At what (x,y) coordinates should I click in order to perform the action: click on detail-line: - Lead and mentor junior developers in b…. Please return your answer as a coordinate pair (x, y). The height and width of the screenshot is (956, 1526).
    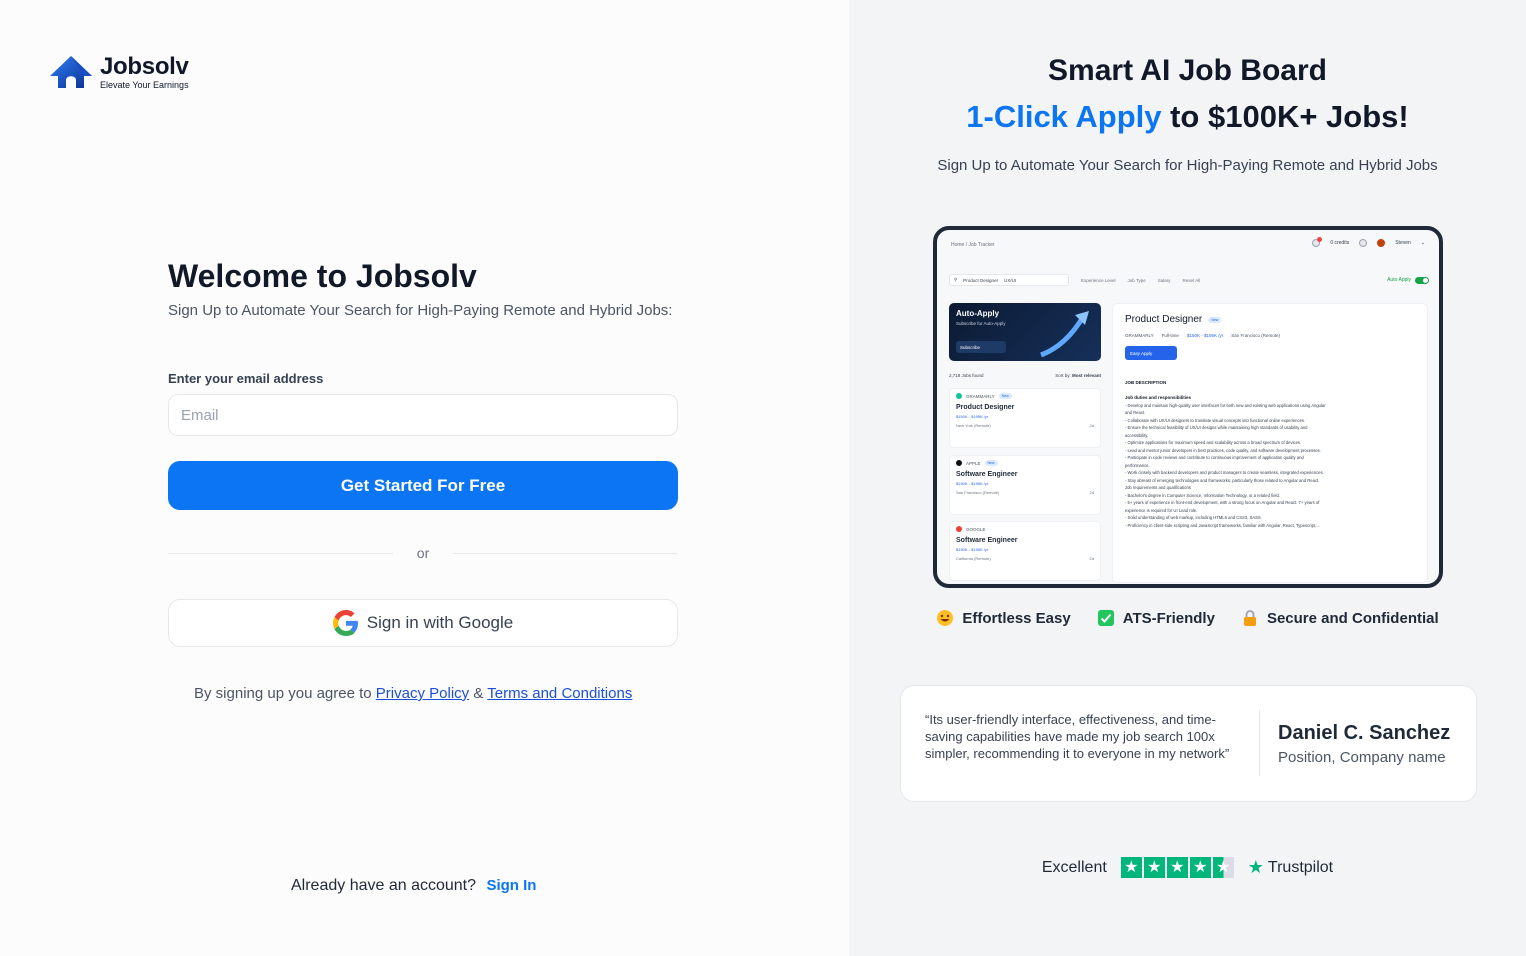
    Looking at the image, I should click on (1223, 450).